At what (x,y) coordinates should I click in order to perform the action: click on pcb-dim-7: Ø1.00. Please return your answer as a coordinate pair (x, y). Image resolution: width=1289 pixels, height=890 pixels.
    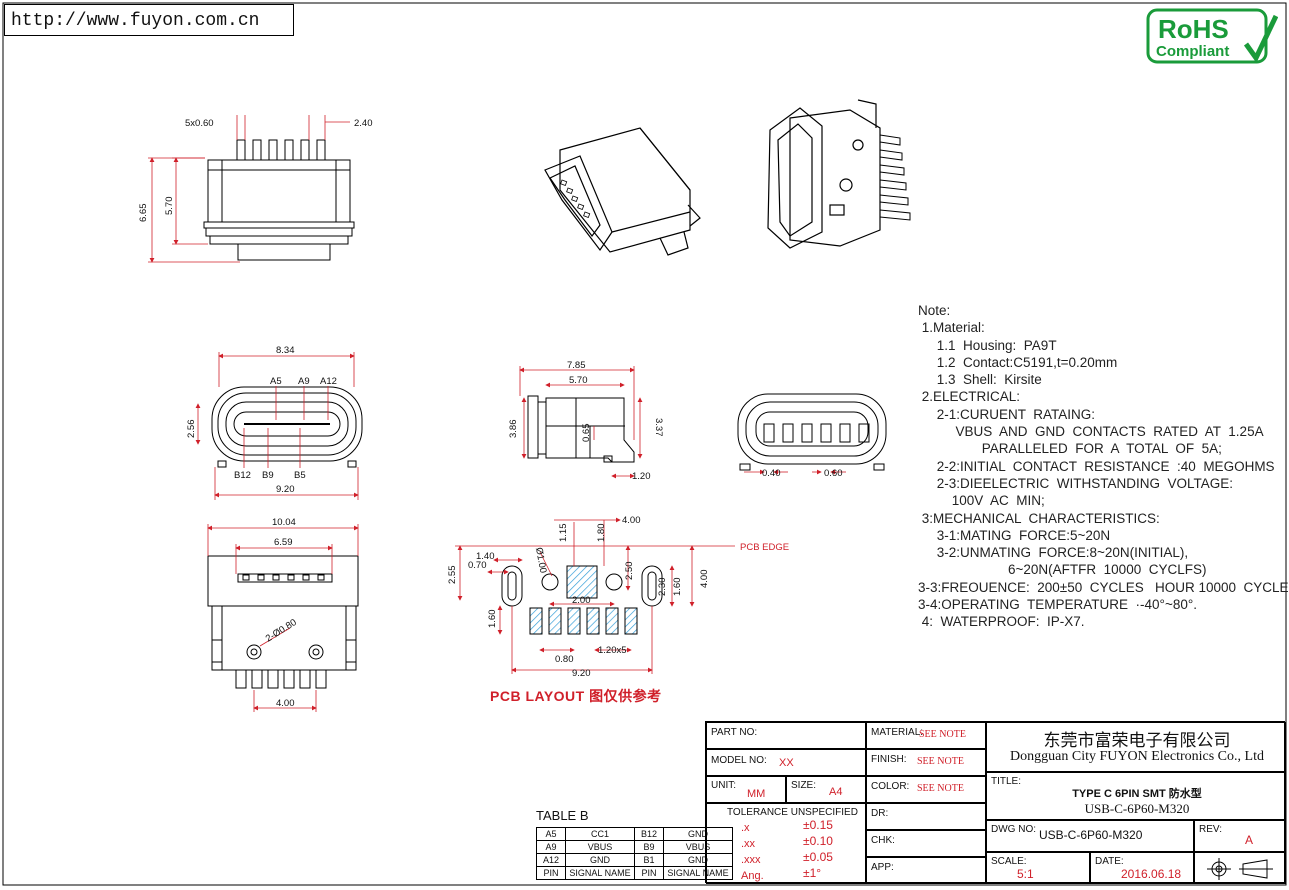
    Looking at the image, I should click on (540, 560).